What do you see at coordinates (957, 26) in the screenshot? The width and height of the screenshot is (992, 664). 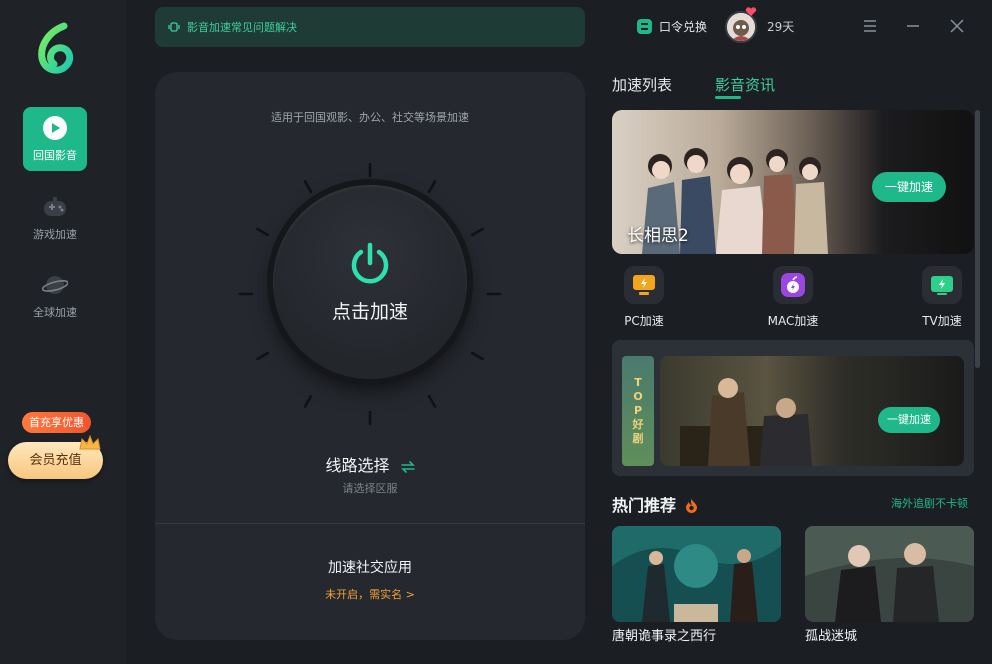 I see `close-icon` at bounding box center [957, 26].